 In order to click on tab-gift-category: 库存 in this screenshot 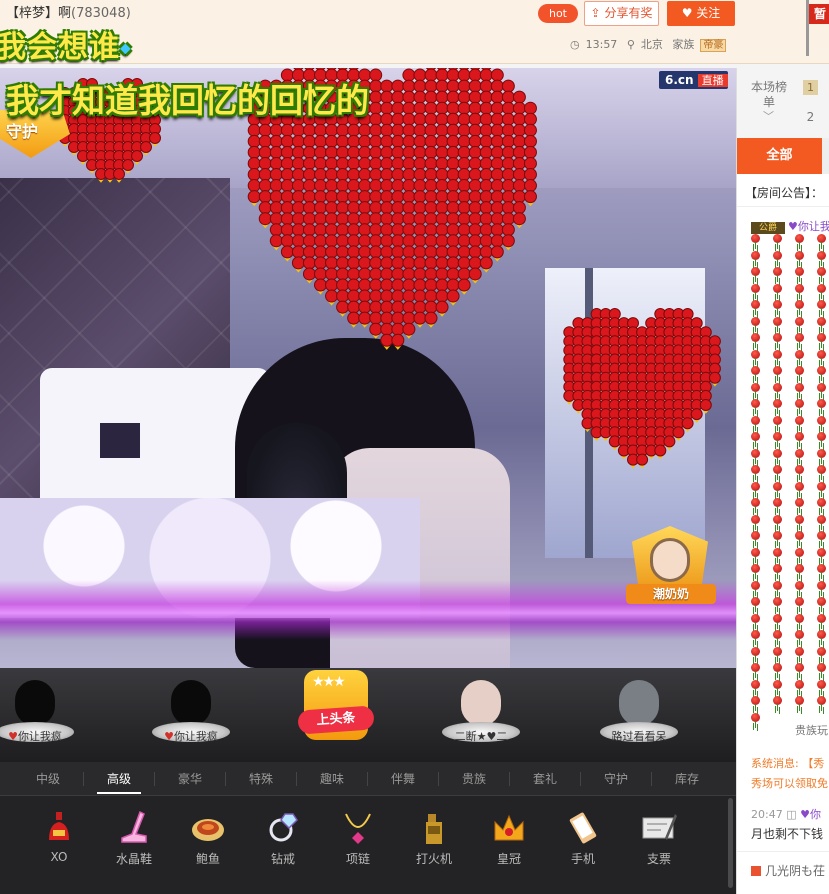, I will do `click(687, 779)`.